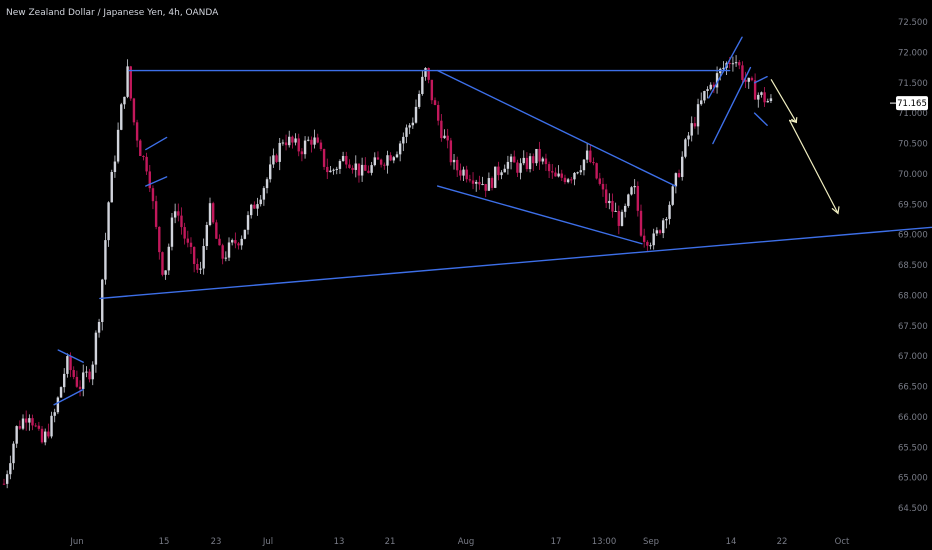  What do you see at coordinates (651, 542) in the screenshot?
I see `x-tick-label: Sep` at bounding box center [651, 542].